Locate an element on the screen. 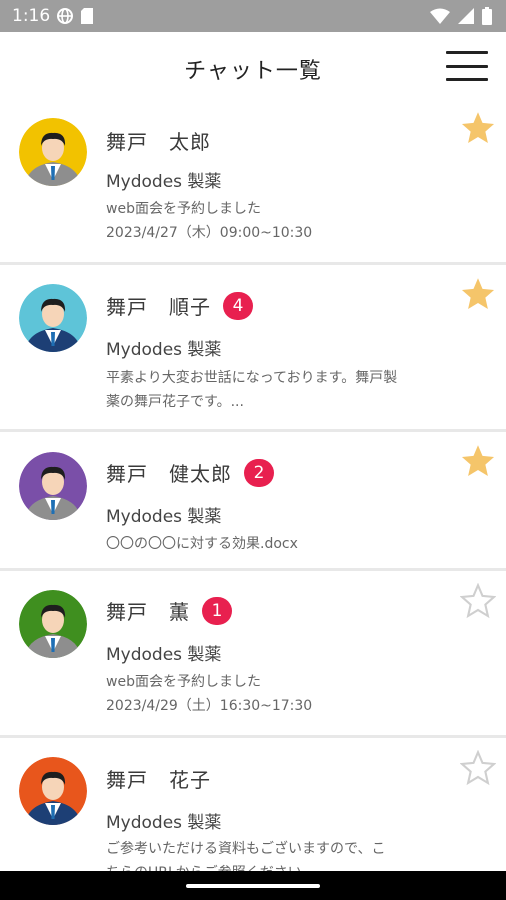 The image size is (506, 900). navigation-bar is located at coordinates (253, 885).